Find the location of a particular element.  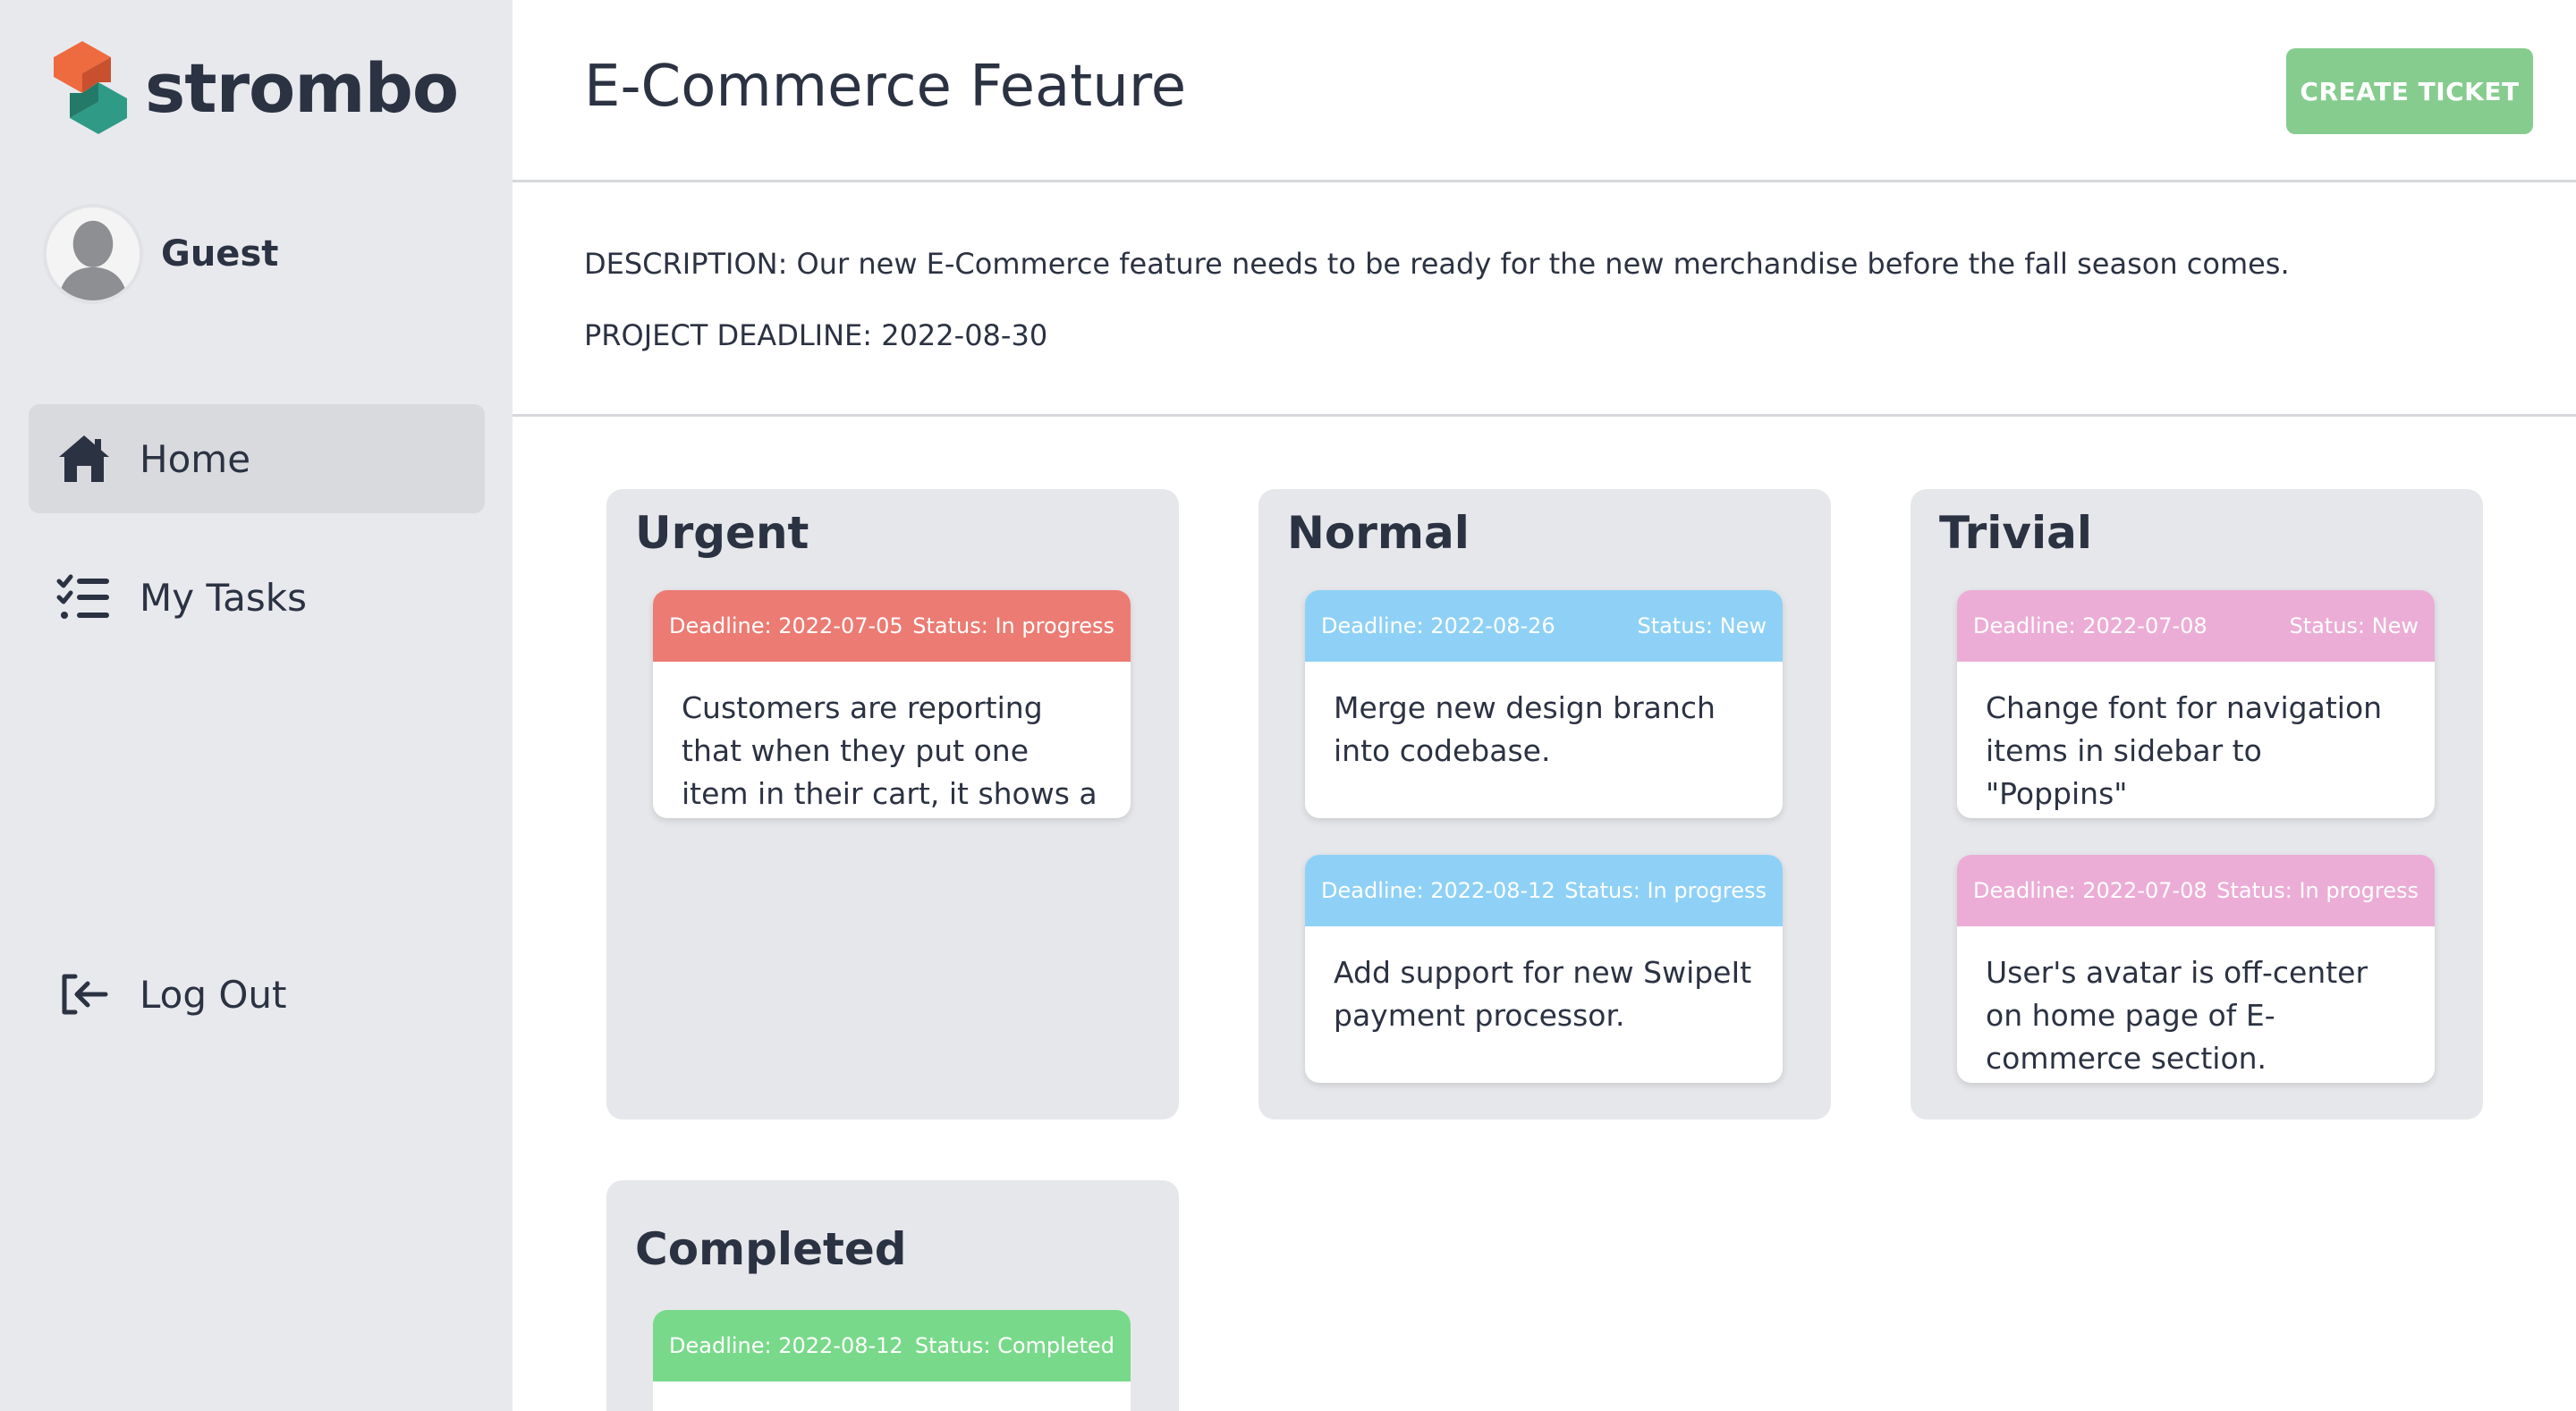

brand-name: strombo is located at coordinates (302, 87).